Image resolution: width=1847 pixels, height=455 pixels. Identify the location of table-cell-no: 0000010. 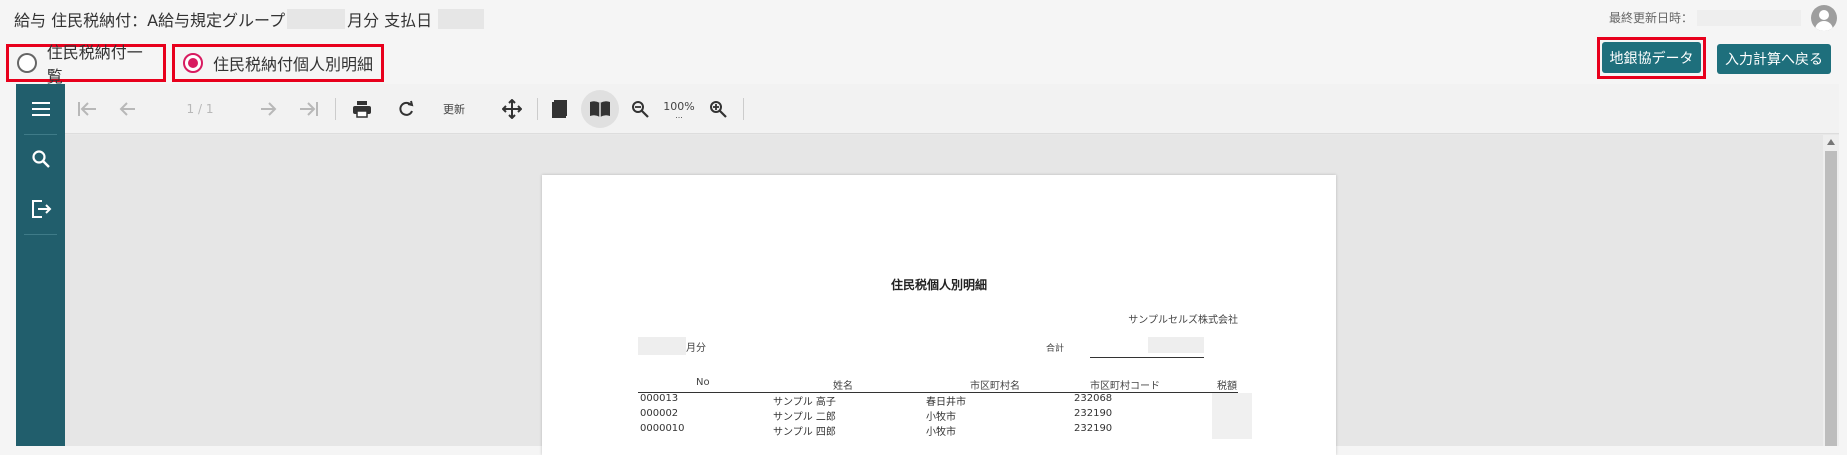
(662, 428).